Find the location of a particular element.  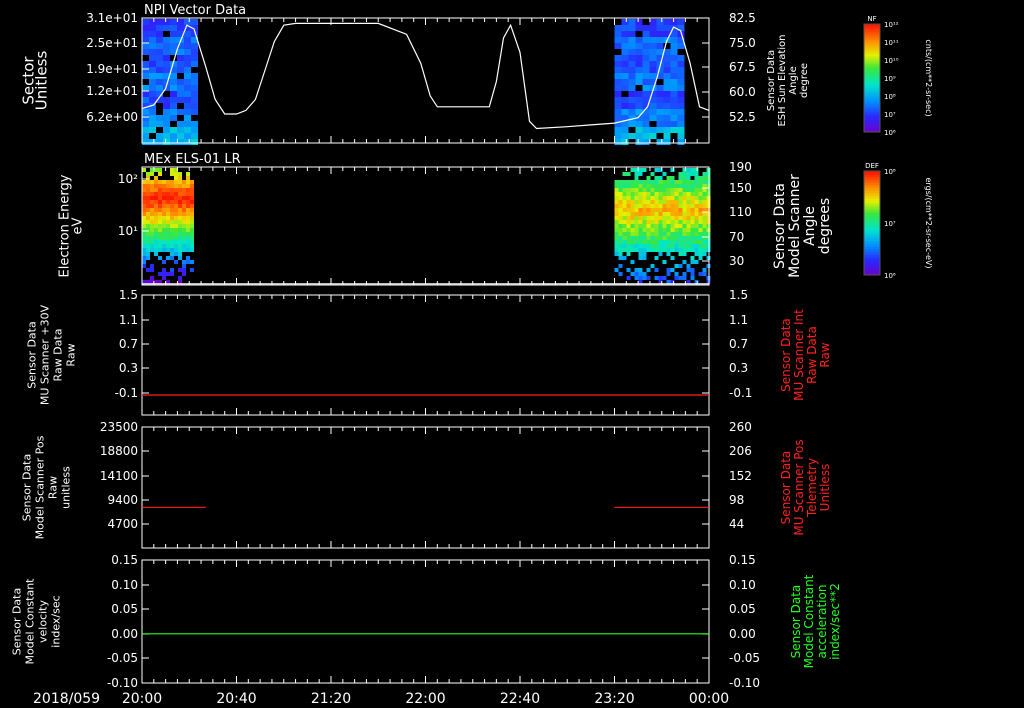

plot-frame is located at coordinates (425, 487).